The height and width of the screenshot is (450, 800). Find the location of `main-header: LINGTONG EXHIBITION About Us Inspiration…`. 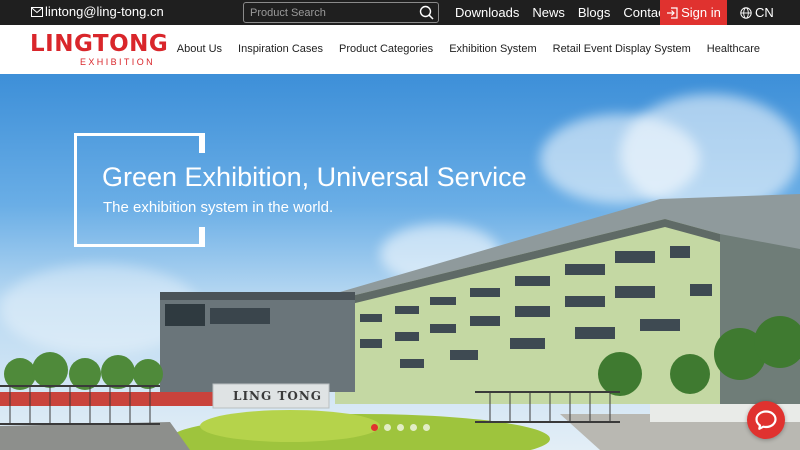

main-header: LINGTONG EXHIBITION About Us Inspiration… is located at coordinates (400, 49).